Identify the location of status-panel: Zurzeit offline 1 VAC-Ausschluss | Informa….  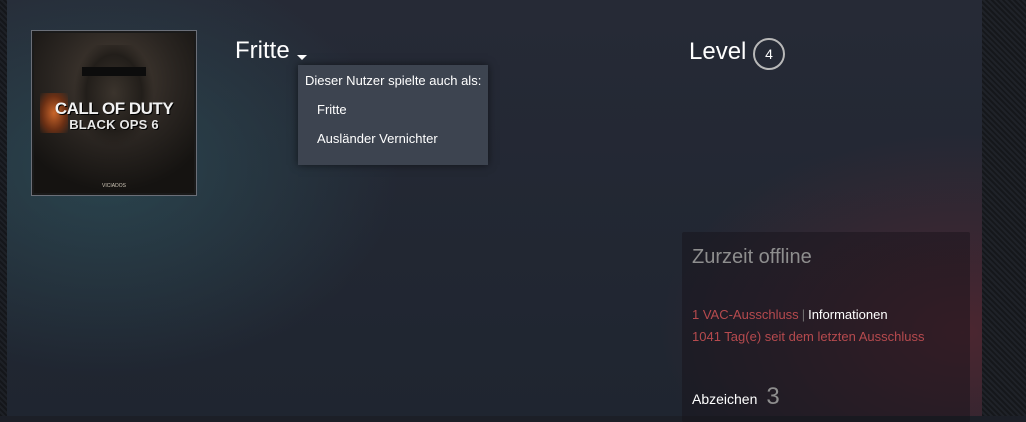
(826, 327).